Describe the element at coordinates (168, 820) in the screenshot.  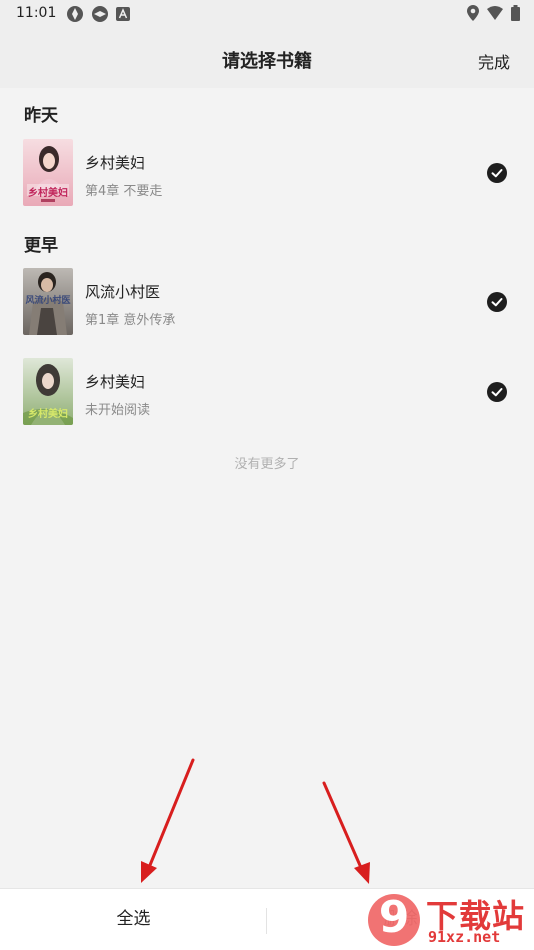
I see `arrow-to-select-all` at that location.